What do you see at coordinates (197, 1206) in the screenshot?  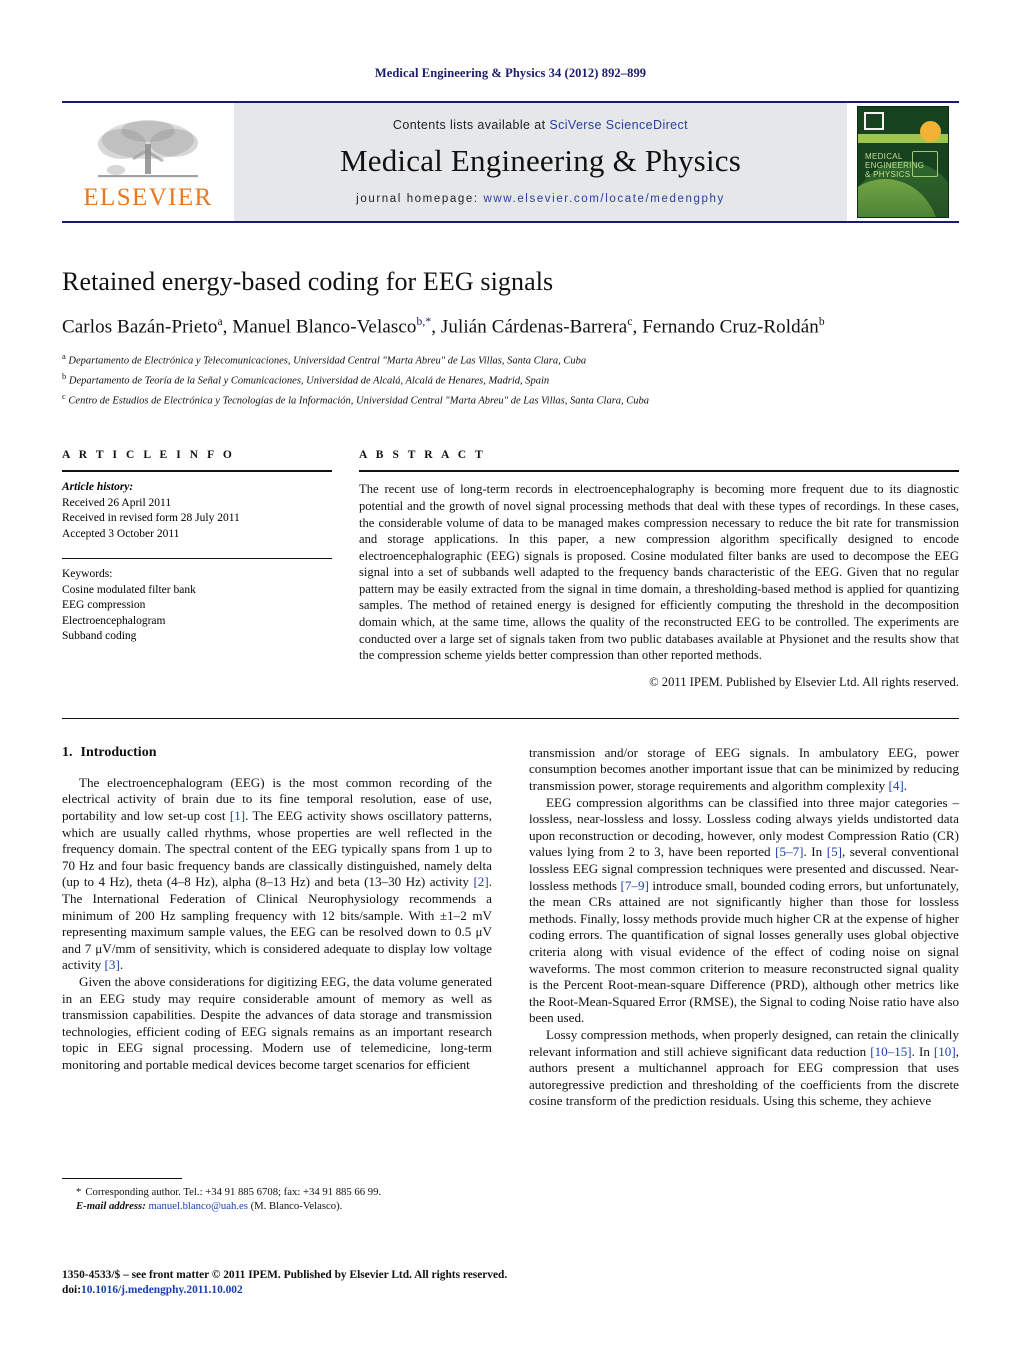 I see `email-address-link: manuel.blanco@uah.es` at bounding box center [197, 1206].